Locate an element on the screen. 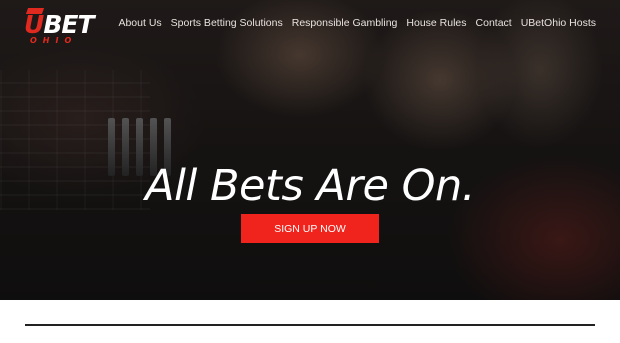  hero-headline: All Bets Are On. is located at coordinates (310, 186).